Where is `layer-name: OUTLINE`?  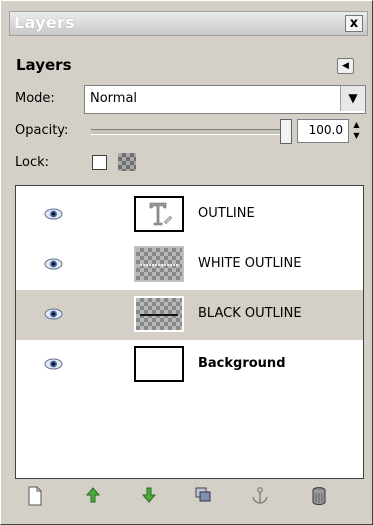 layer-name: OUTLINE is located at coordinates (226, 213).